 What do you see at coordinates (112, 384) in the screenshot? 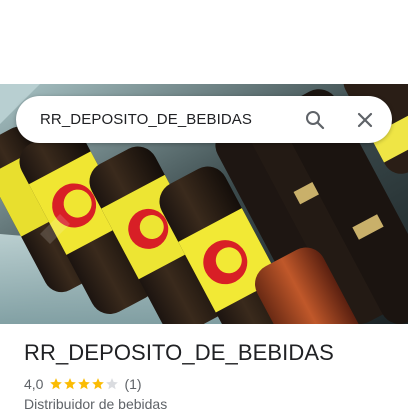
I see `star-empty-icon` at bounding box center [112, 384].